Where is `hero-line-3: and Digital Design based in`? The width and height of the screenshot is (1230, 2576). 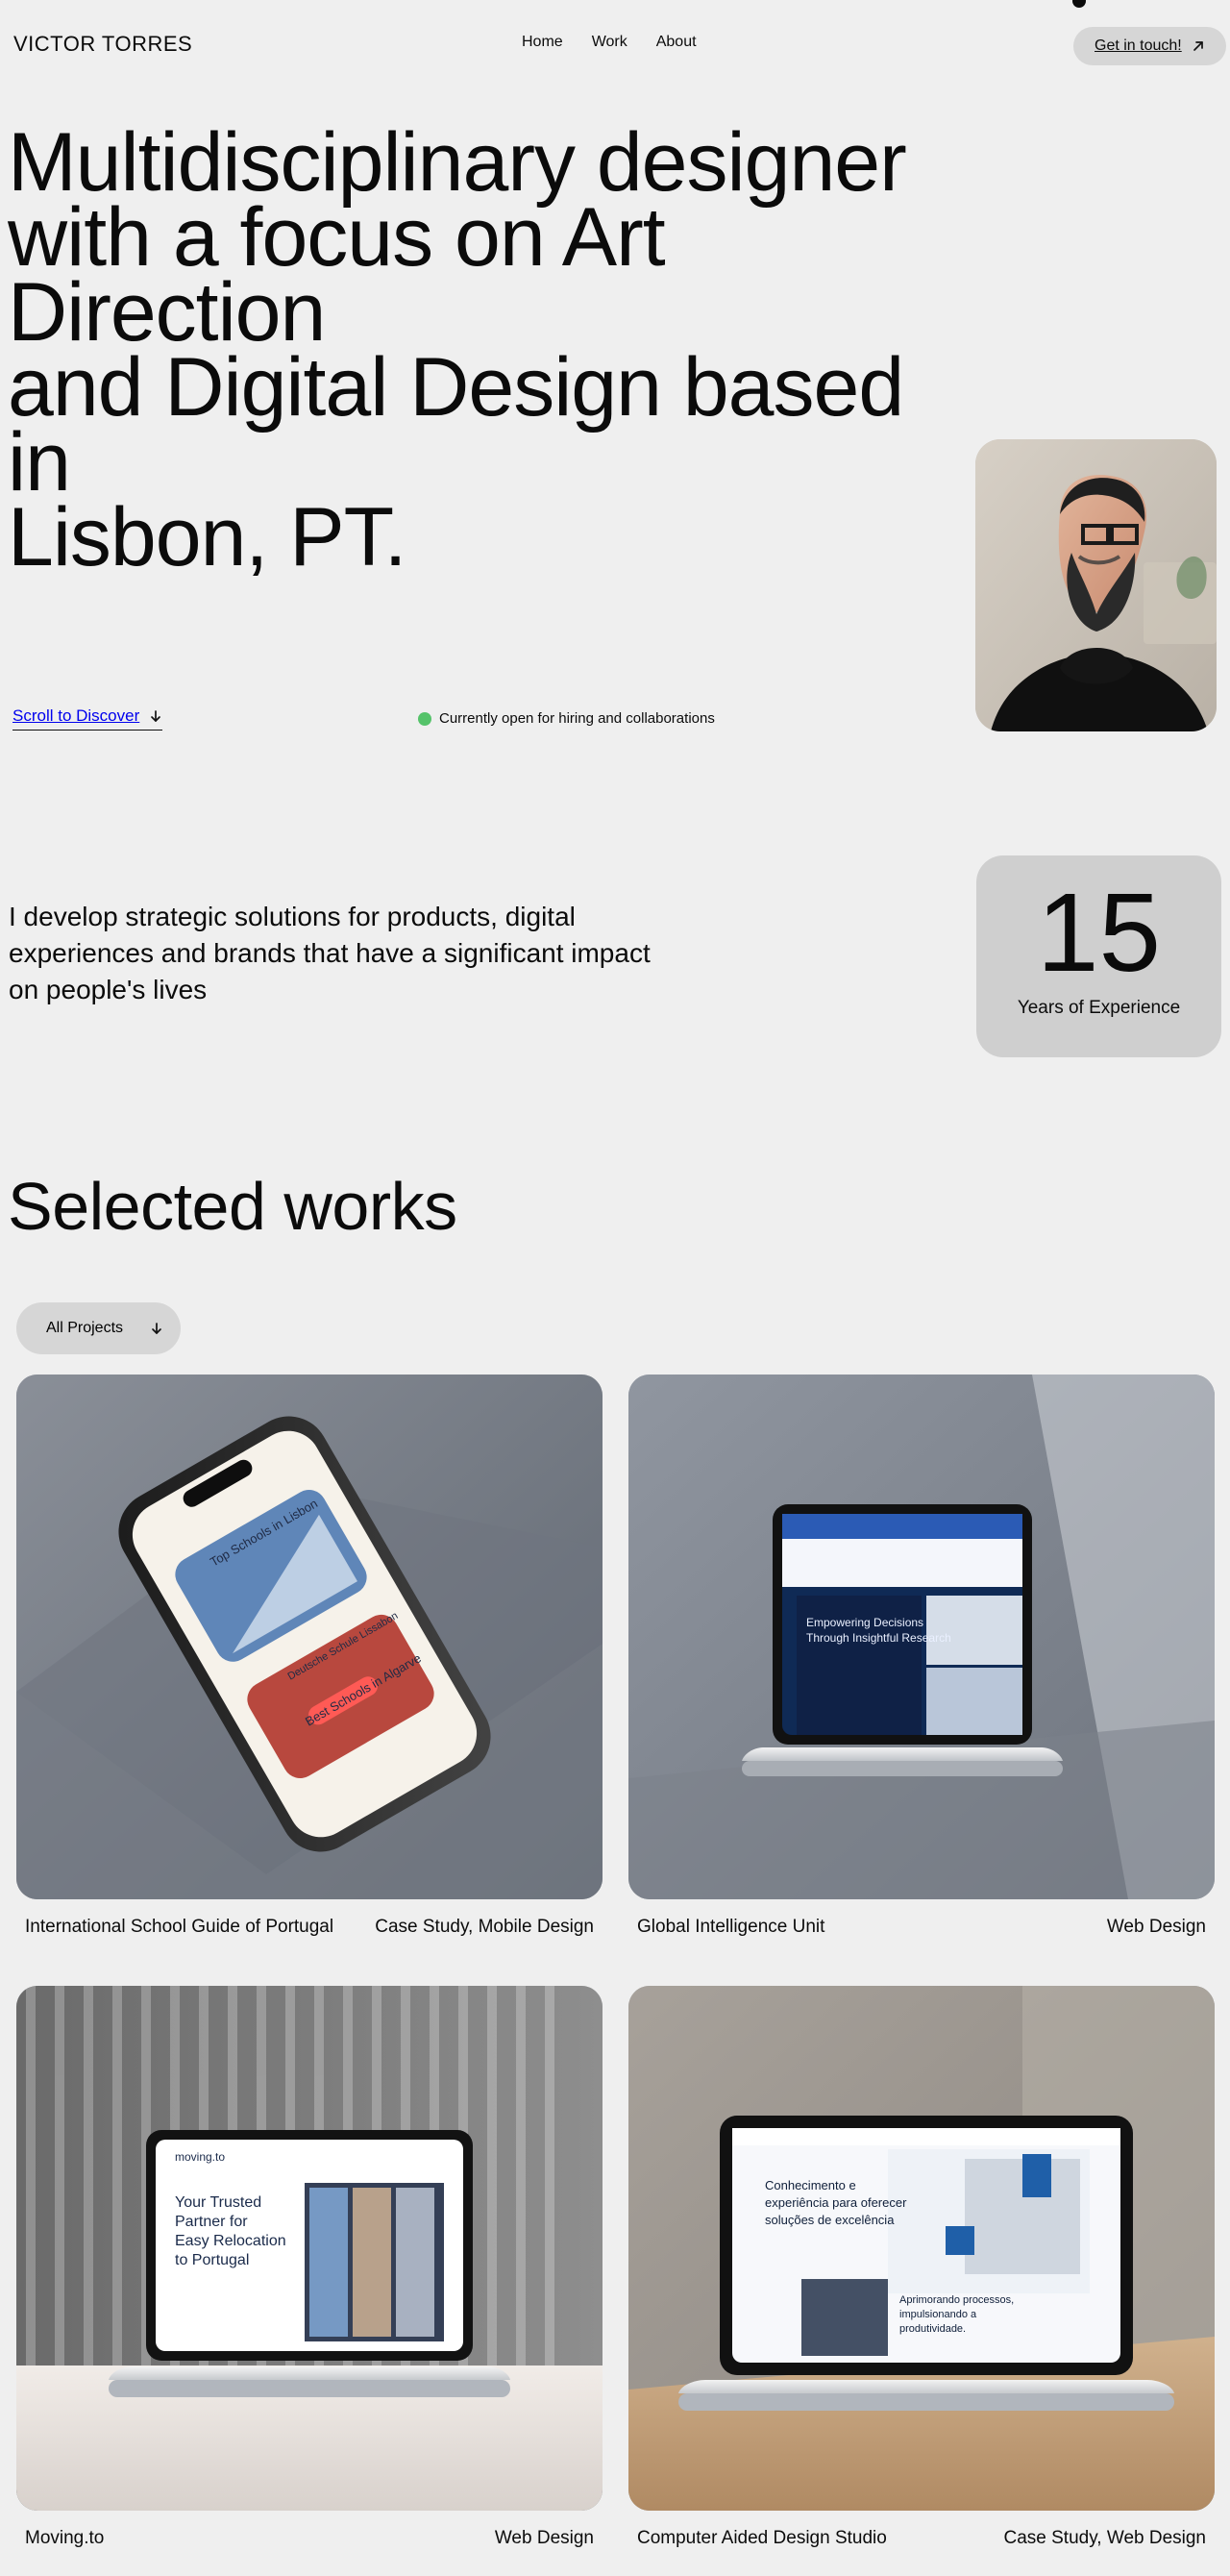
hero-line-3: and Digital Design based in is located at coordinates (456, 424).